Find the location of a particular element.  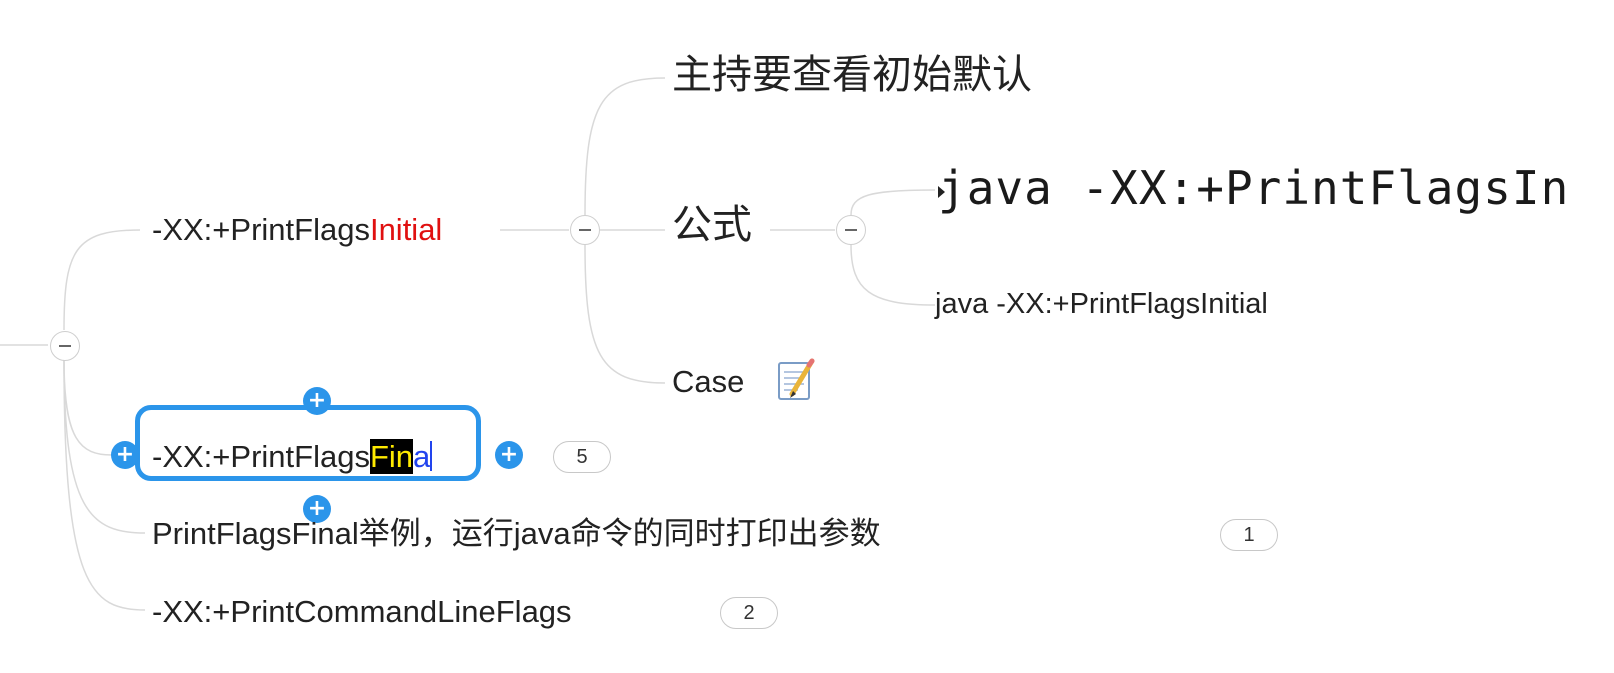

count-badge-example: 1 is located at coordinates (1249, 535).